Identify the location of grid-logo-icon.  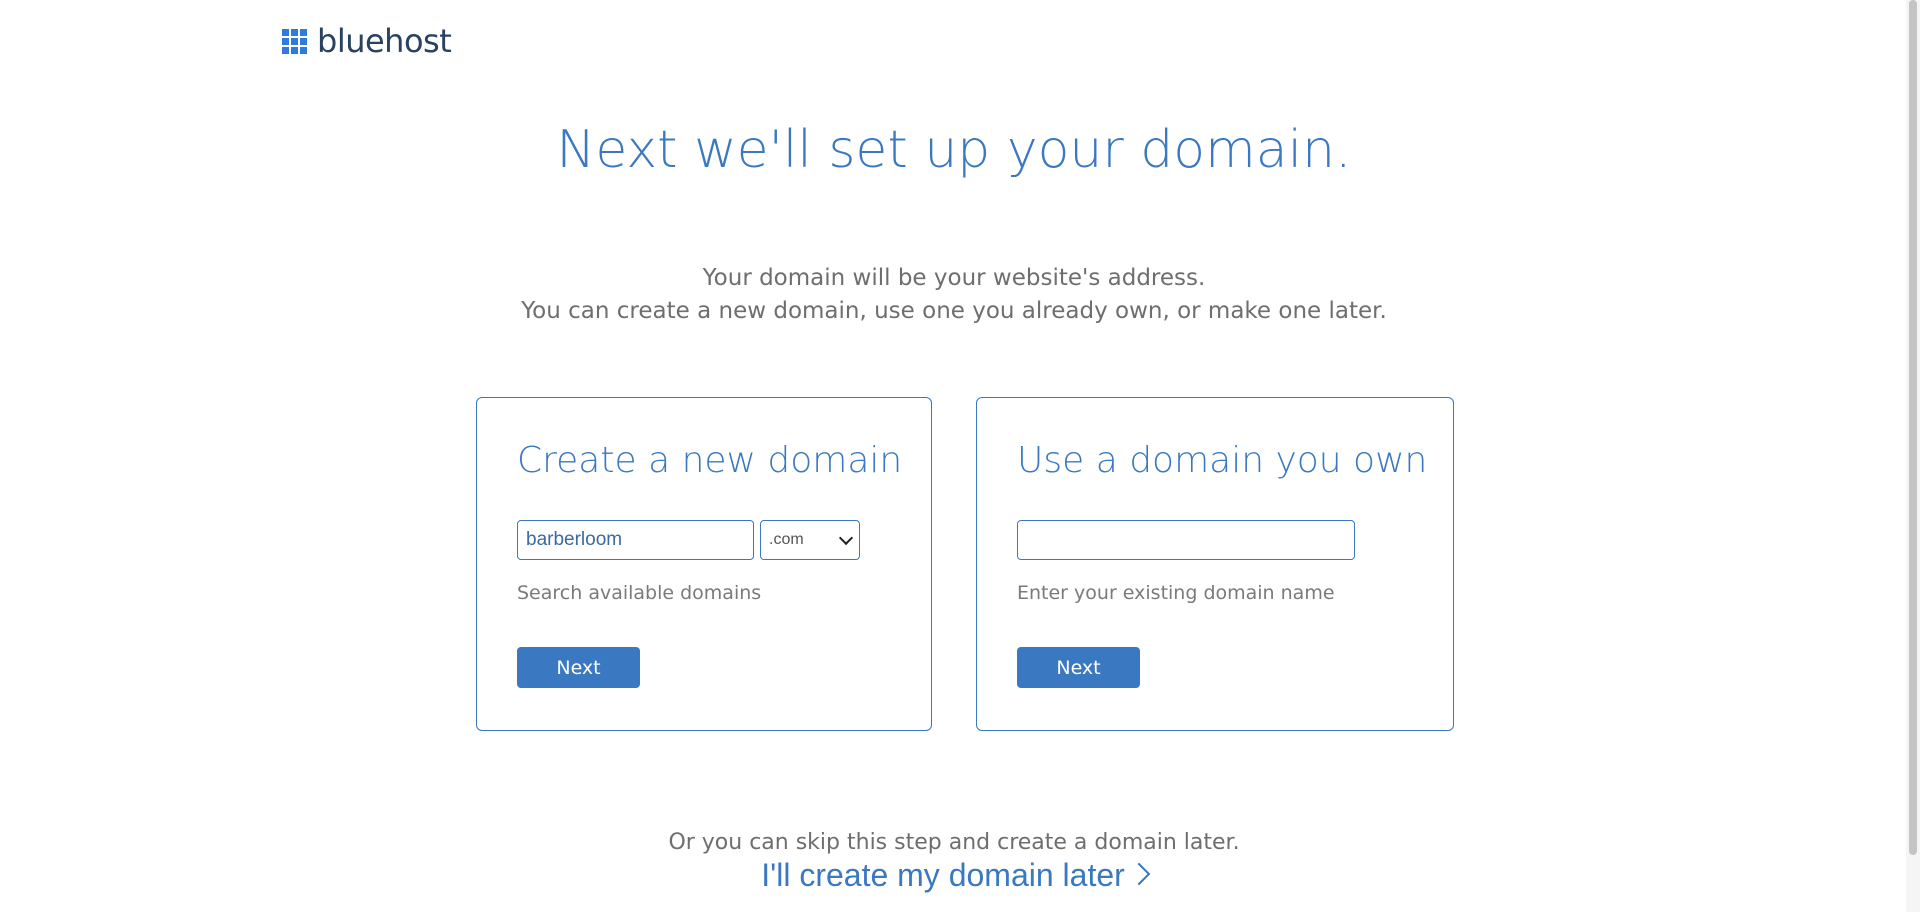
(294, 41).